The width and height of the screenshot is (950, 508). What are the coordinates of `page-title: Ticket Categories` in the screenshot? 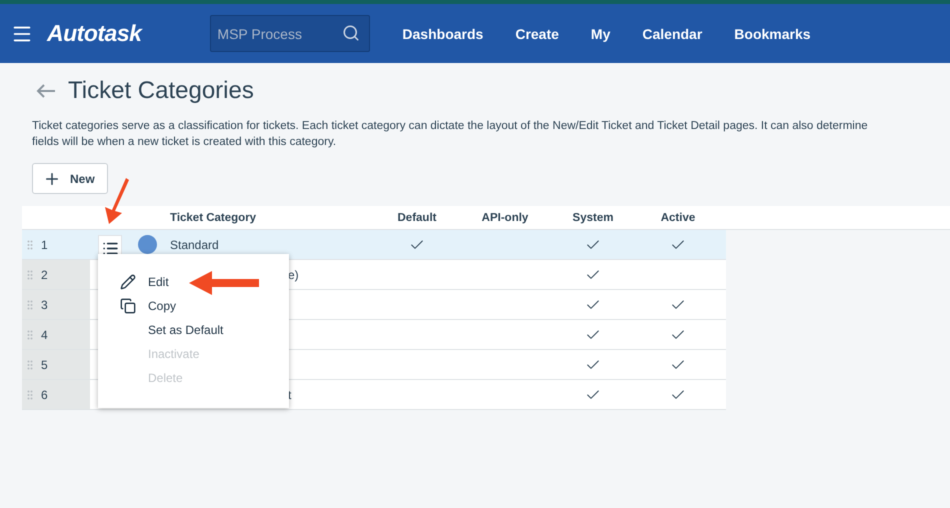 It's located at (161, 91).